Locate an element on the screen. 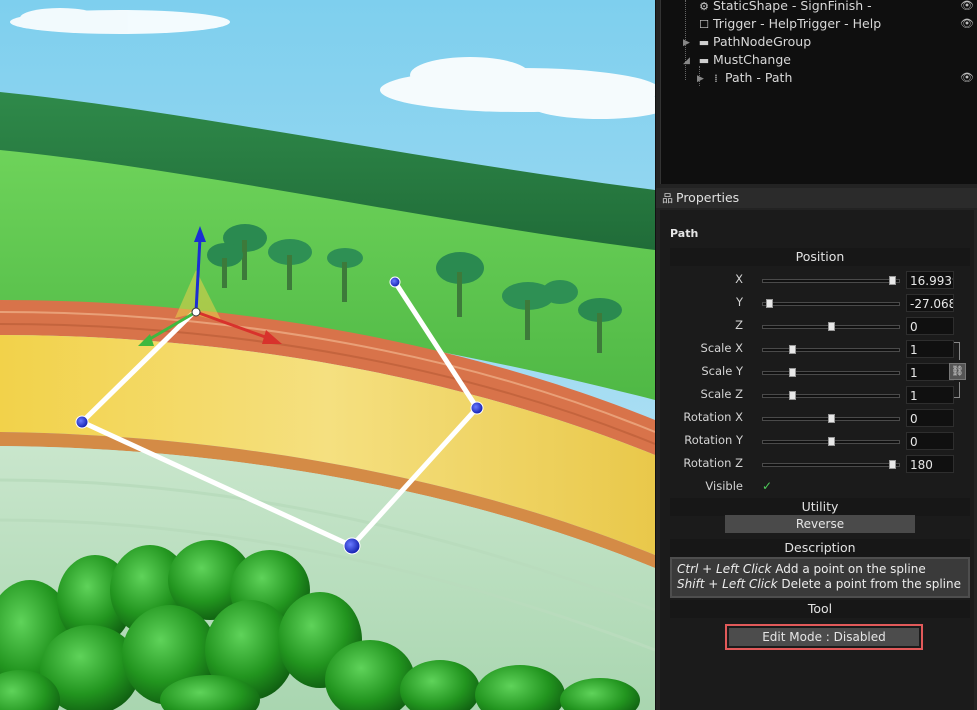  tree-item-helptrigger: ☐ Trigger - HelpTrigger - Help is located at coordinates (789, 24).